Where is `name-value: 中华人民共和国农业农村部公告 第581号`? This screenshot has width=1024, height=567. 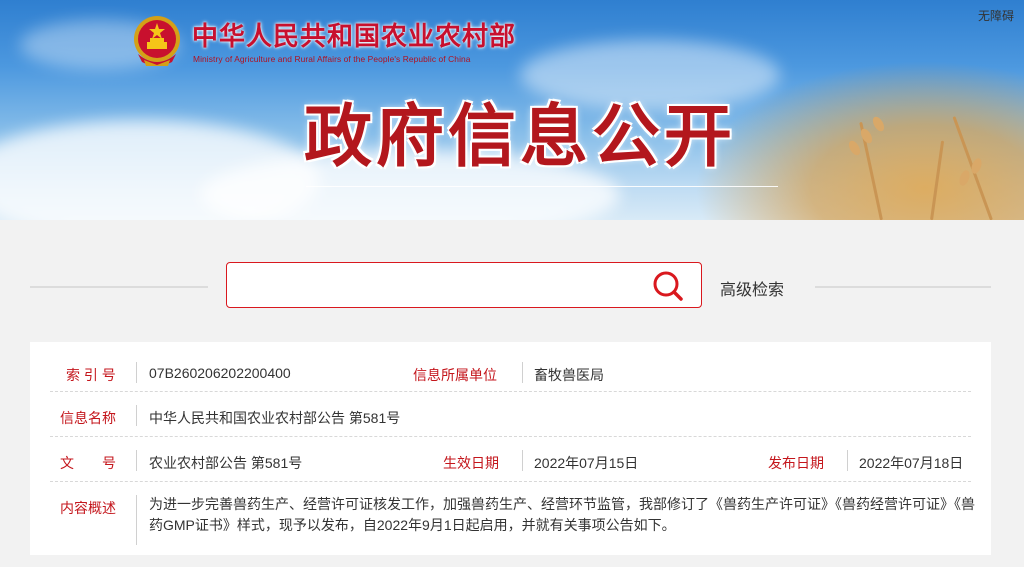
name-value: 中华人民共和国农业农村部公告 第581号 is located at coordinates (275, 418).